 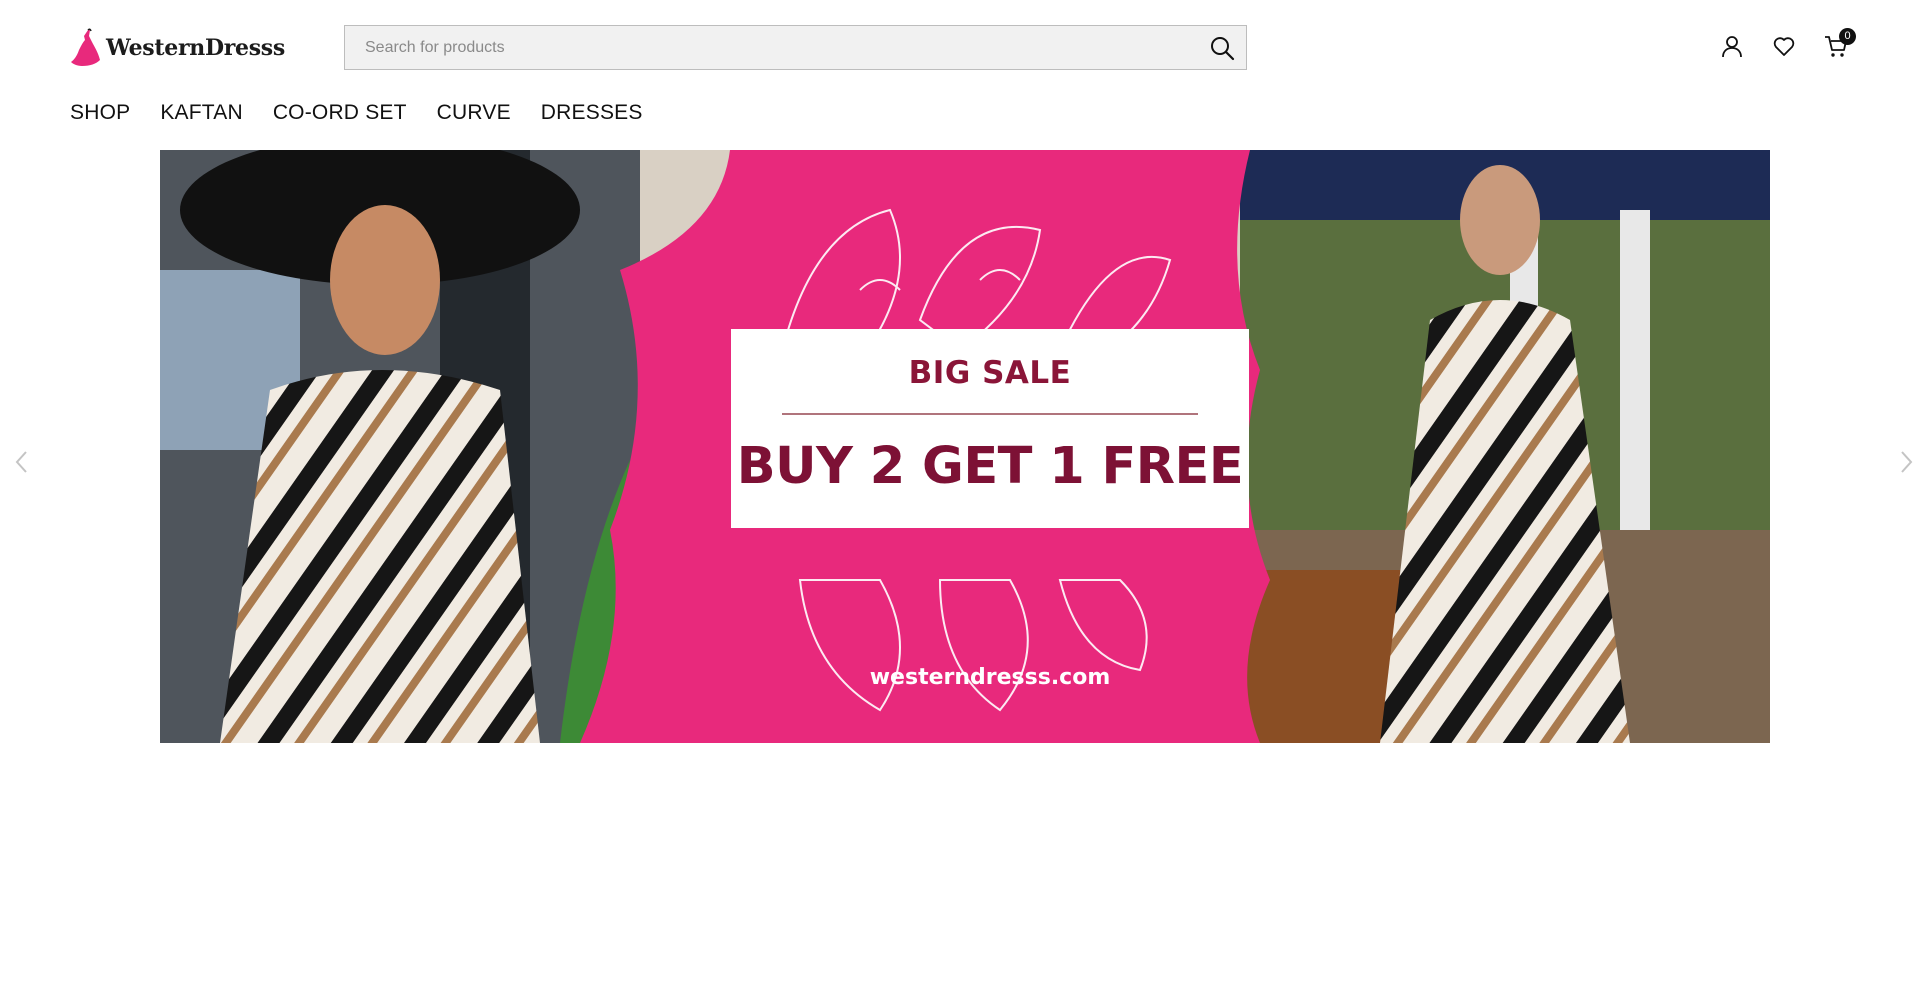 I want to click on brand-logo: WesternDresss, so click(x=177, y=48).